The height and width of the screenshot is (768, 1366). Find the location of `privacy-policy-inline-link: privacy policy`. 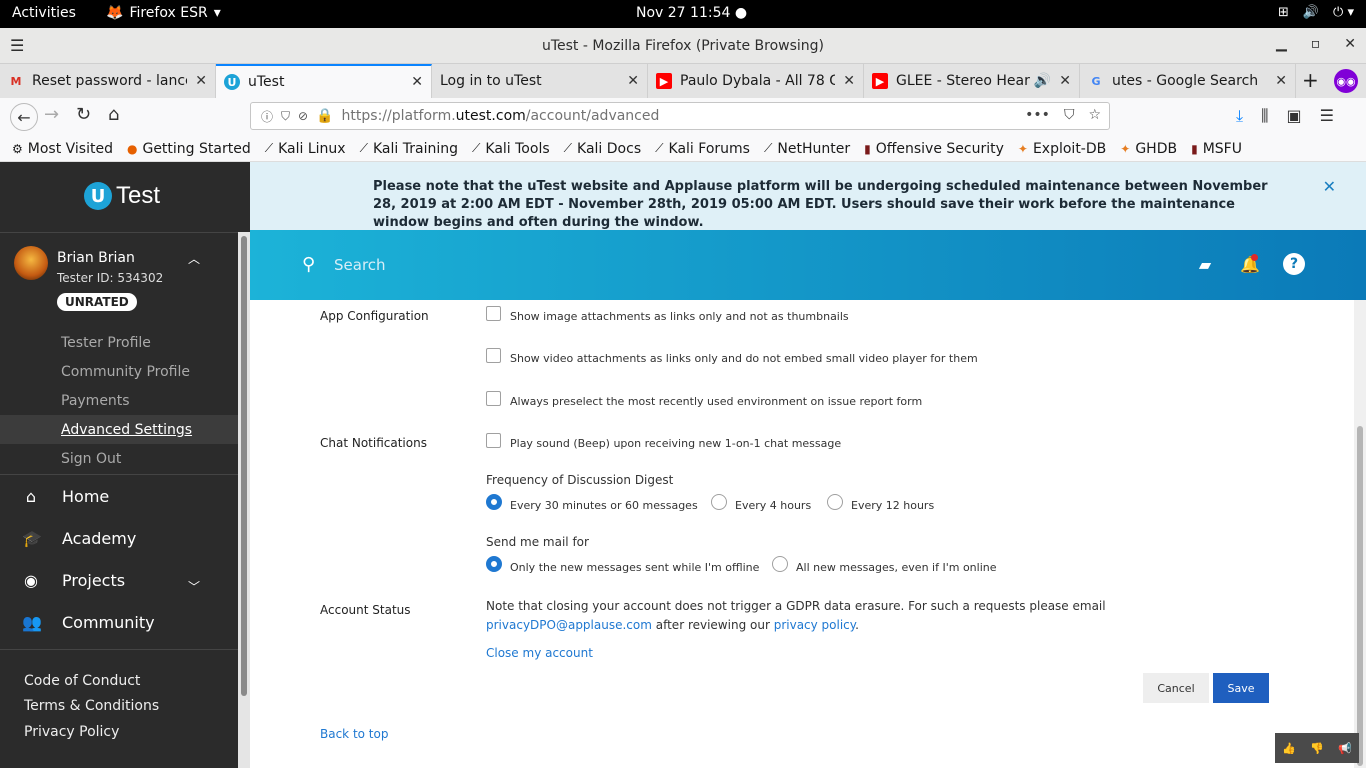

privacy-policy-inline-link: privacy policy is located at coordinates (814, 625).